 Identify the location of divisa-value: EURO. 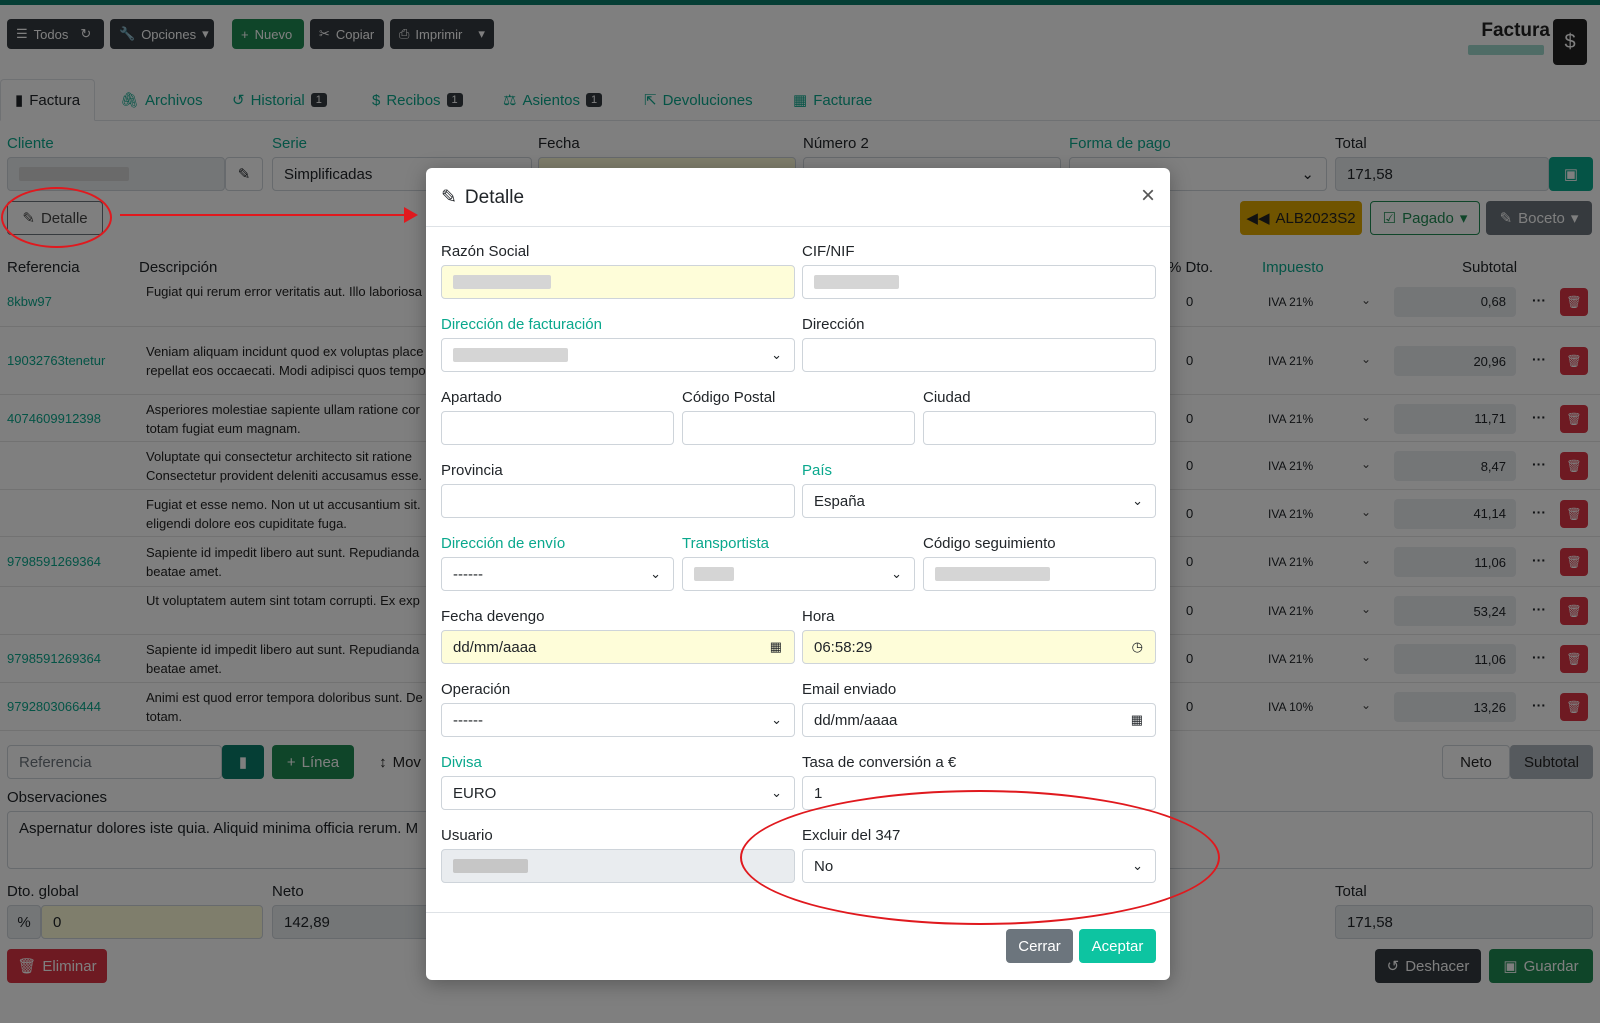
(475, 793).